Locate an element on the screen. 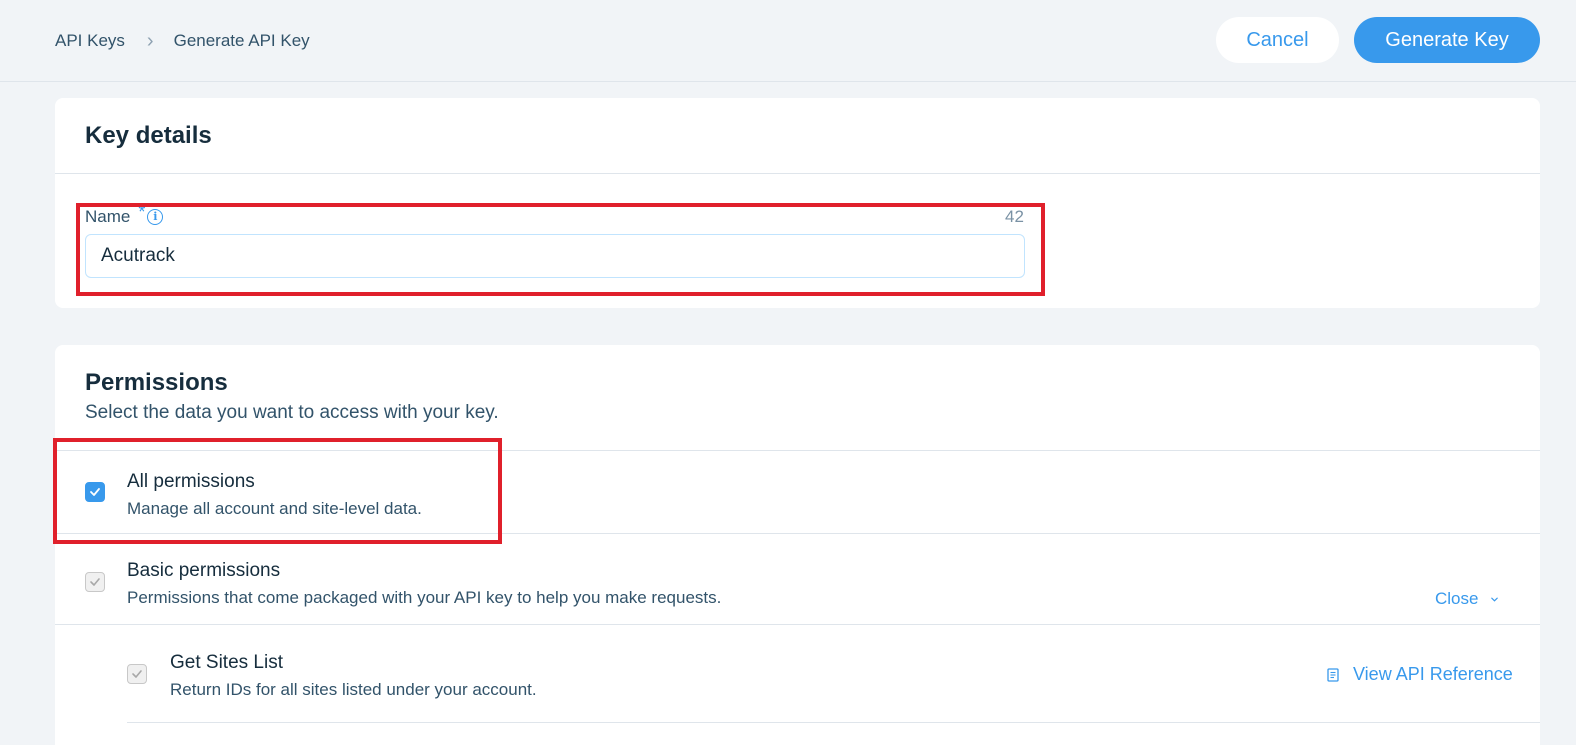 The width and height of the screenshot is (1576, 745). all-permissions-description: Manage all account and site-level data. is located at coordinates (274, 508).